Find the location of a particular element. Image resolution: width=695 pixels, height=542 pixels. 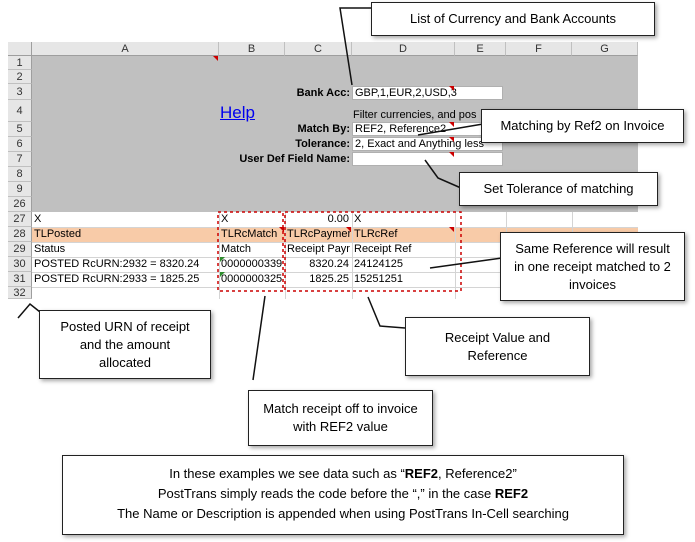

select-all-corner is located at coordinates (20, 49).